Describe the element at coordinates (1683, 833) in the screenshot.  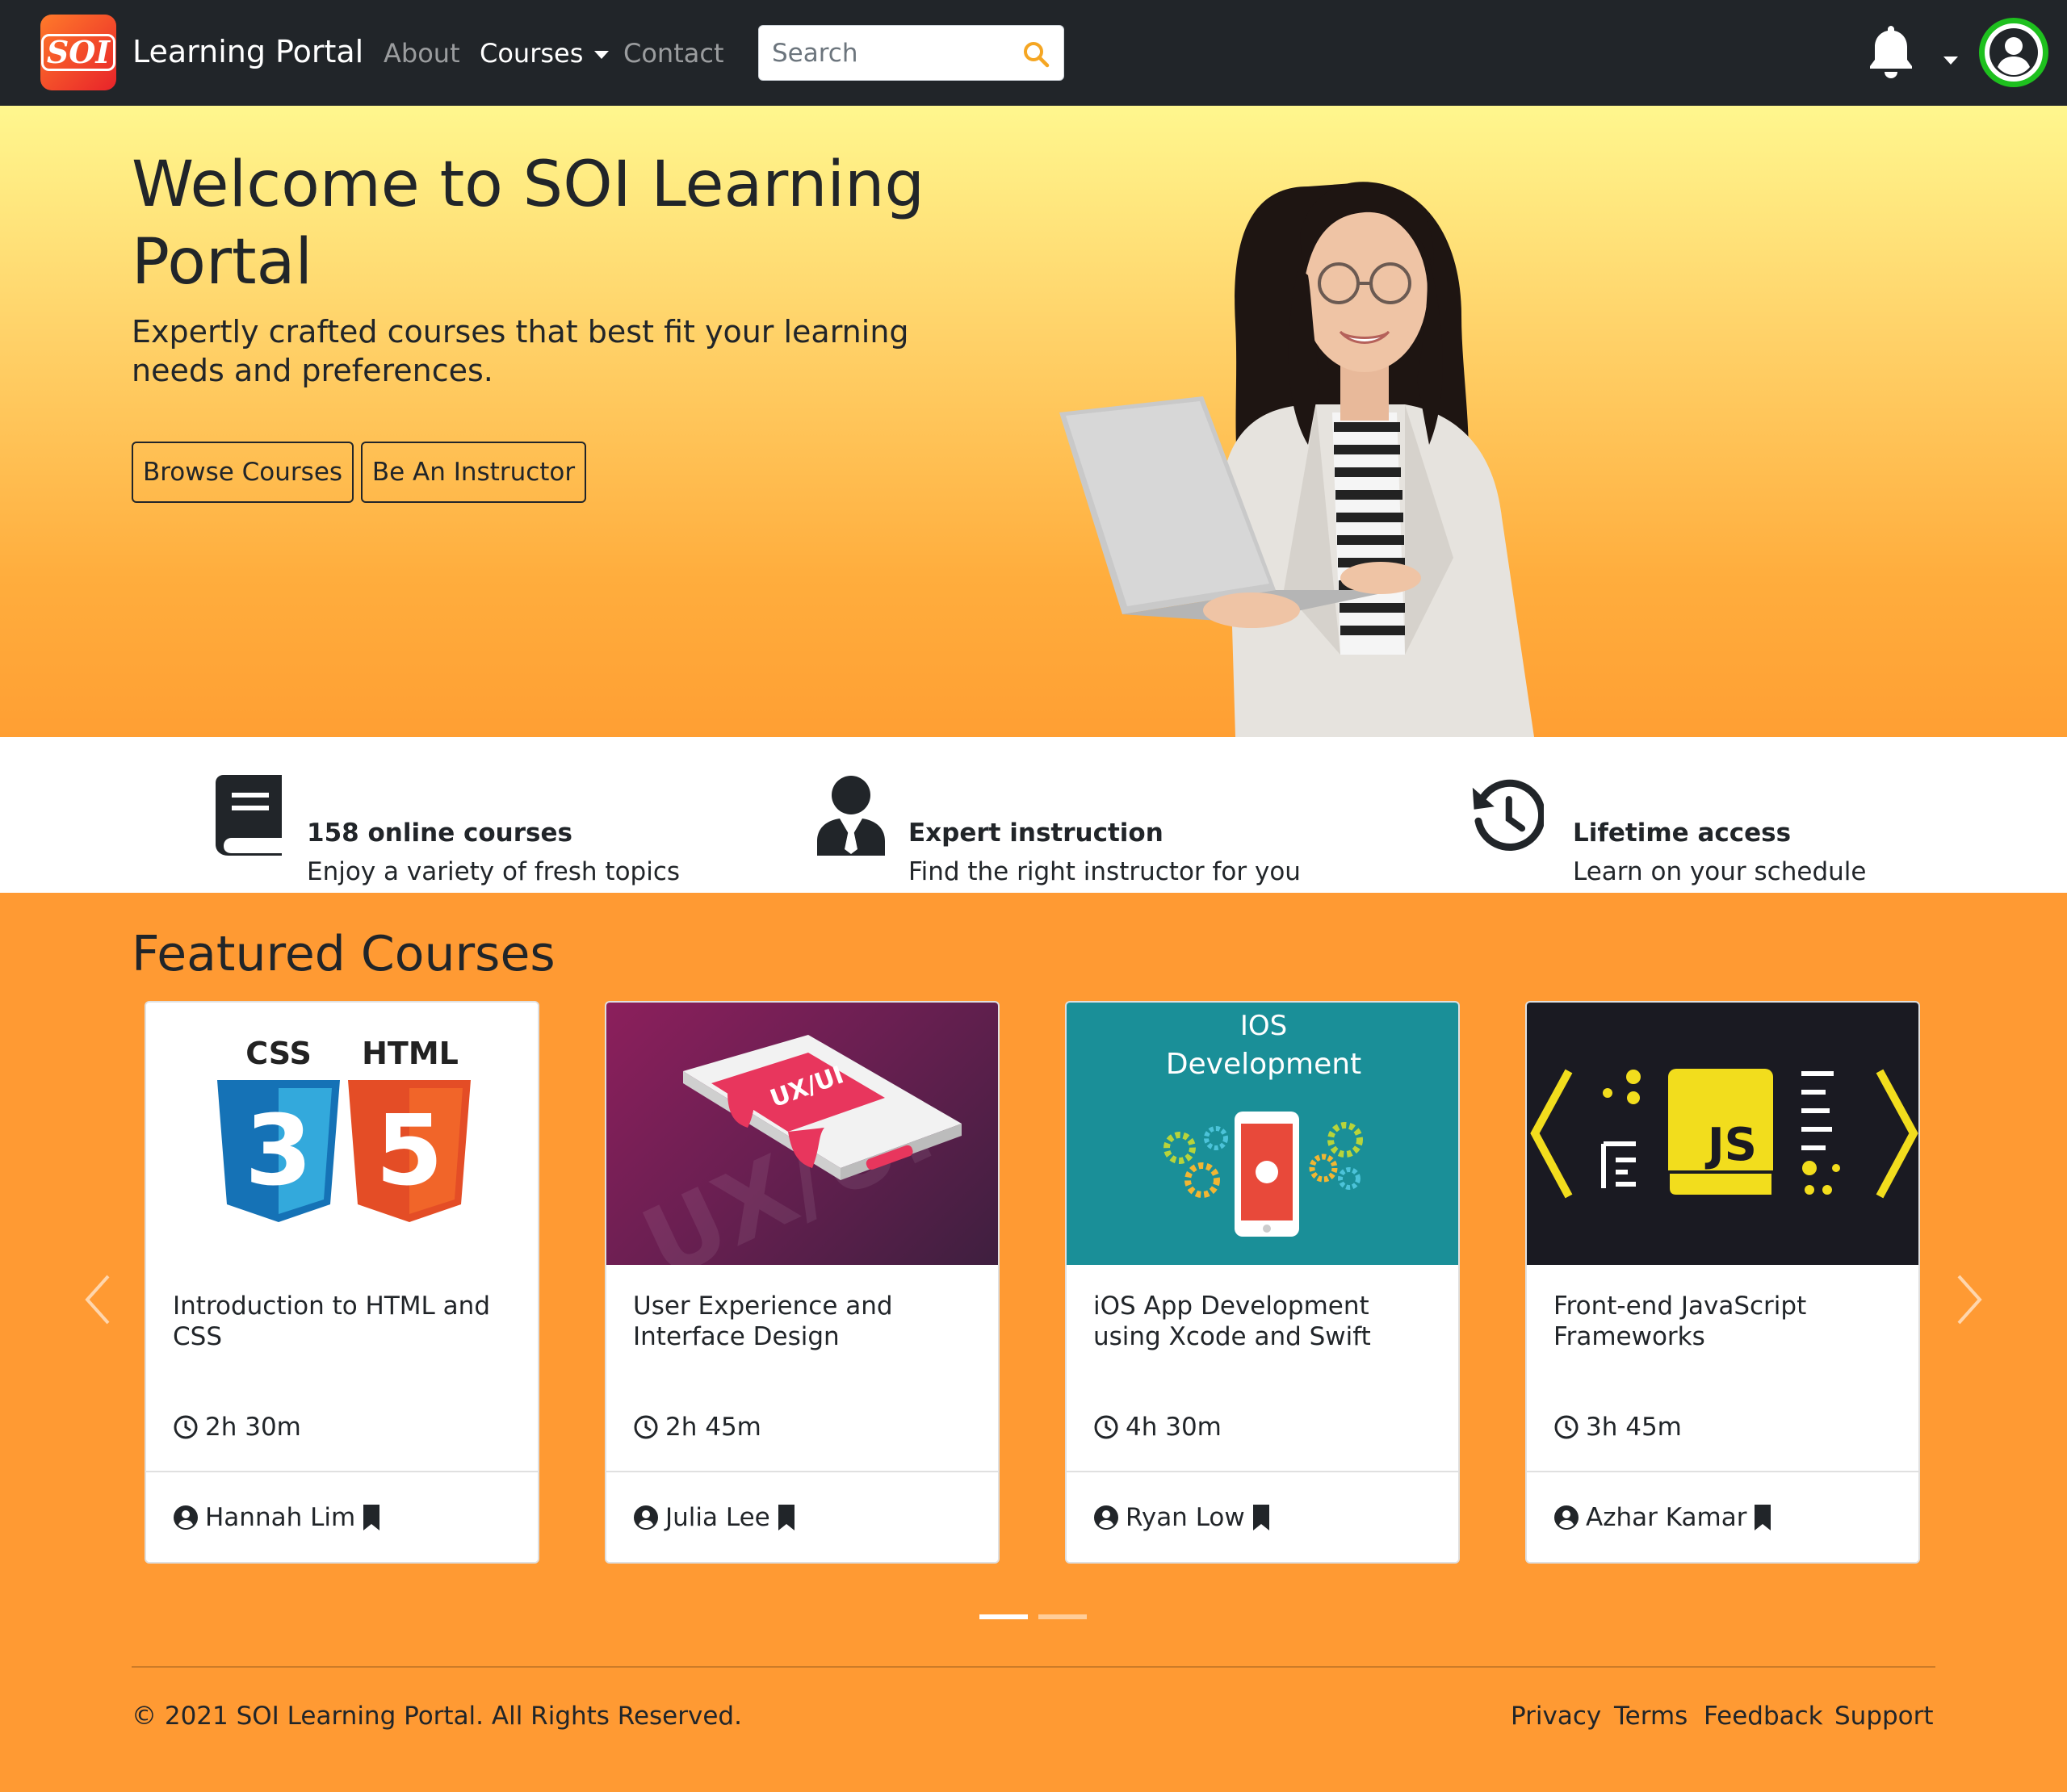
I see `feature-access-title: Lifetime access` at that location.